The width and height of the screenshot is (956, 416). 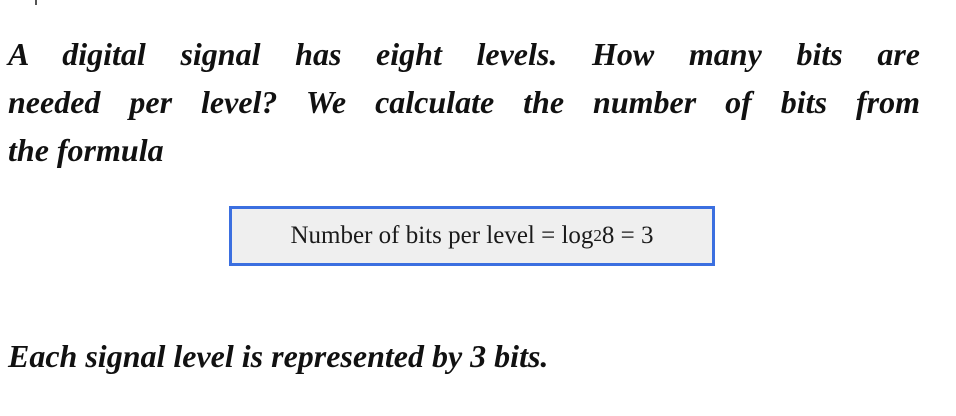 I want to click on formula-lhs: Number of bits per level = log, so click(x=442, y=235).